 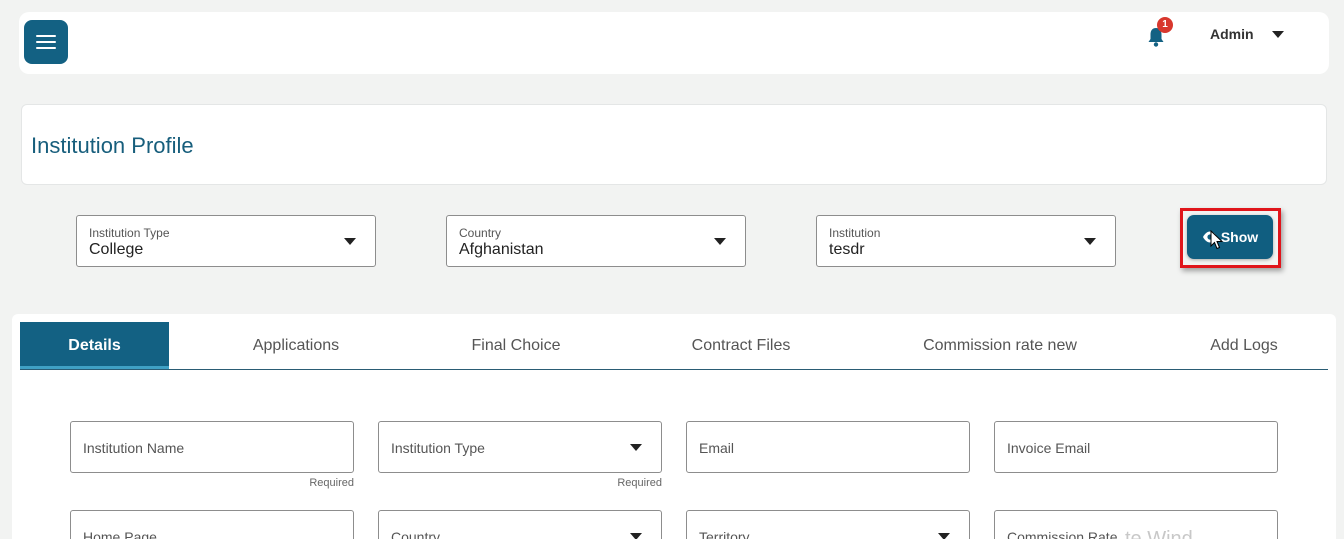 What do you see at coordinates (674, 43) in the screenshot?
I see `top-bar` at bounding box center [674, 43].